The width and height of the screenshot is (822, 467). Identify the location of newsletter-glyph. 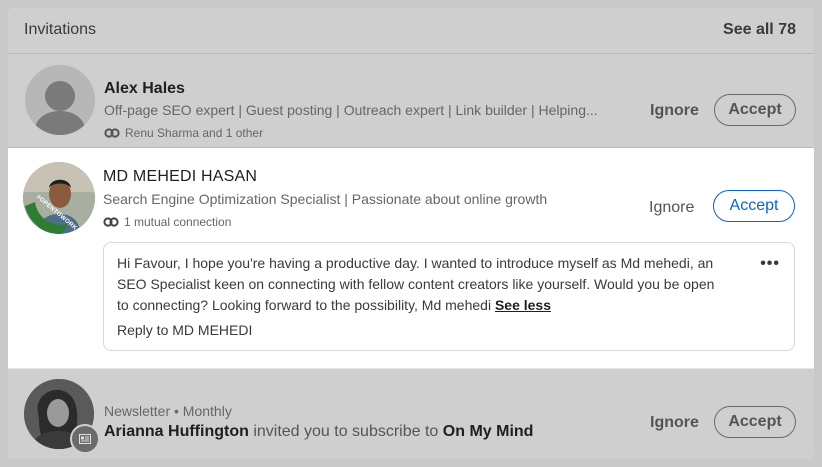
(85, 439).